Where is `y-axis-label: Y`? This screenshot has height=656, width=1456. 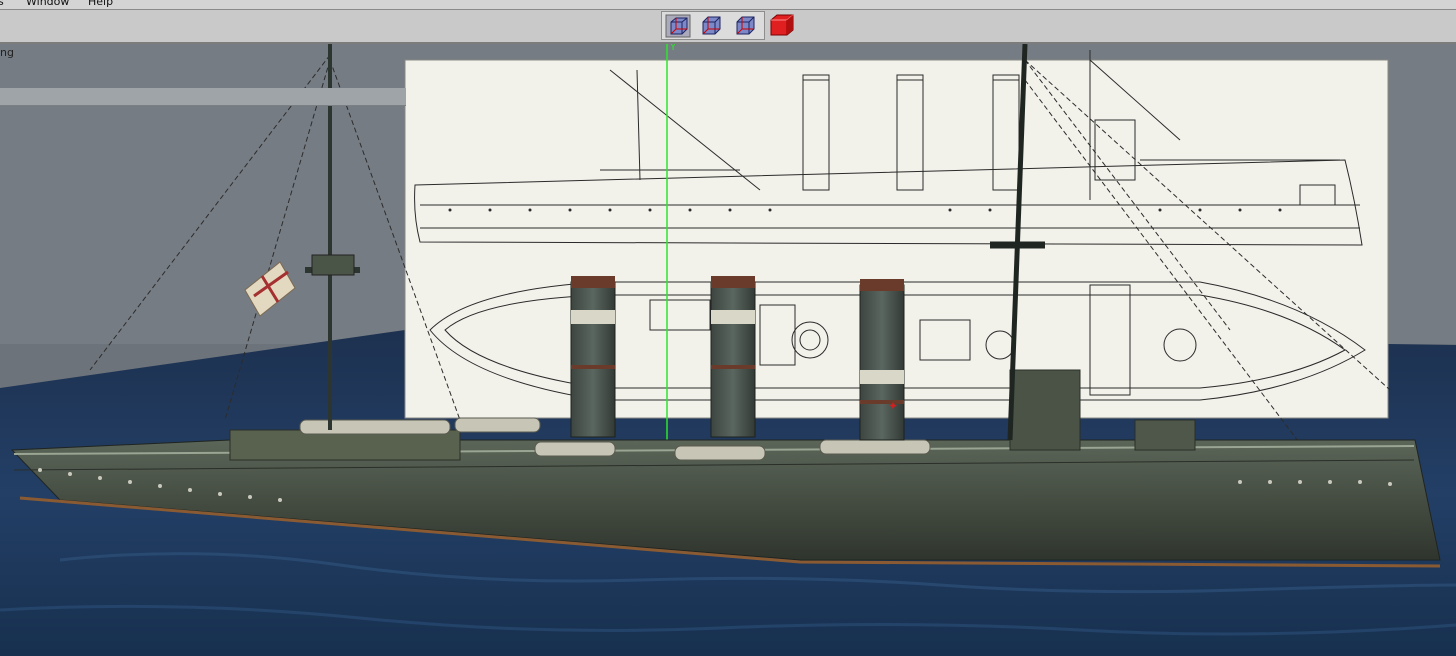
y-axis-label: Y is located at coordinates (673, 48).